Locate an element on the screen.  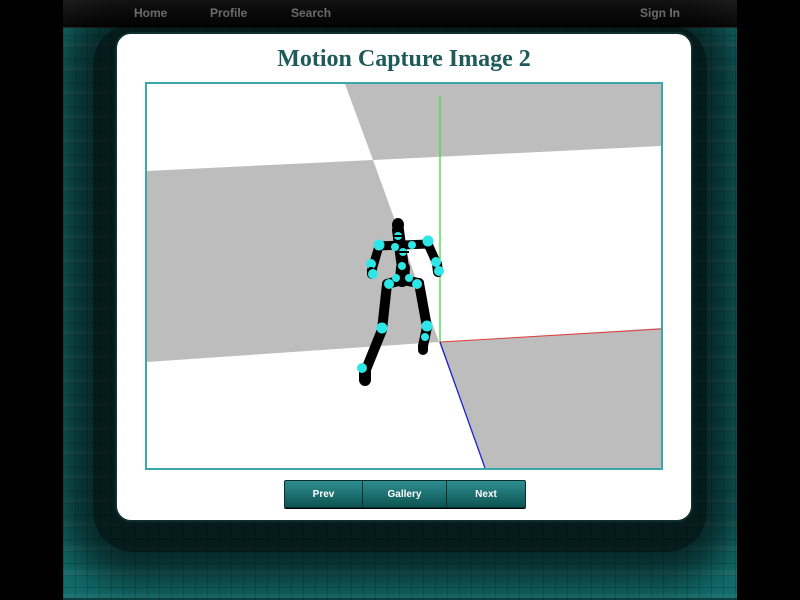
prev-button: Prev is located at coordinates (324, 494).